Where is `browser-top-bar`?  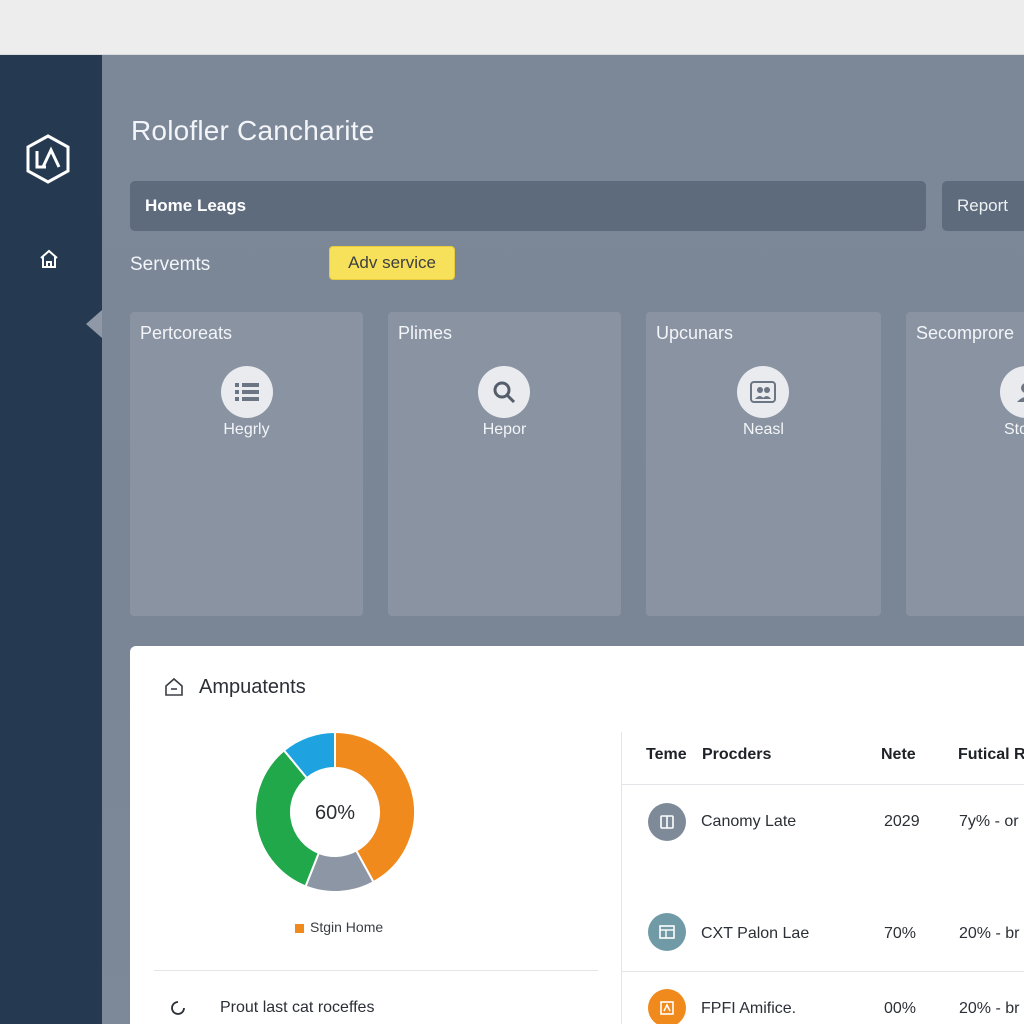 browser-top-bar is located at coordinates (512, 27).